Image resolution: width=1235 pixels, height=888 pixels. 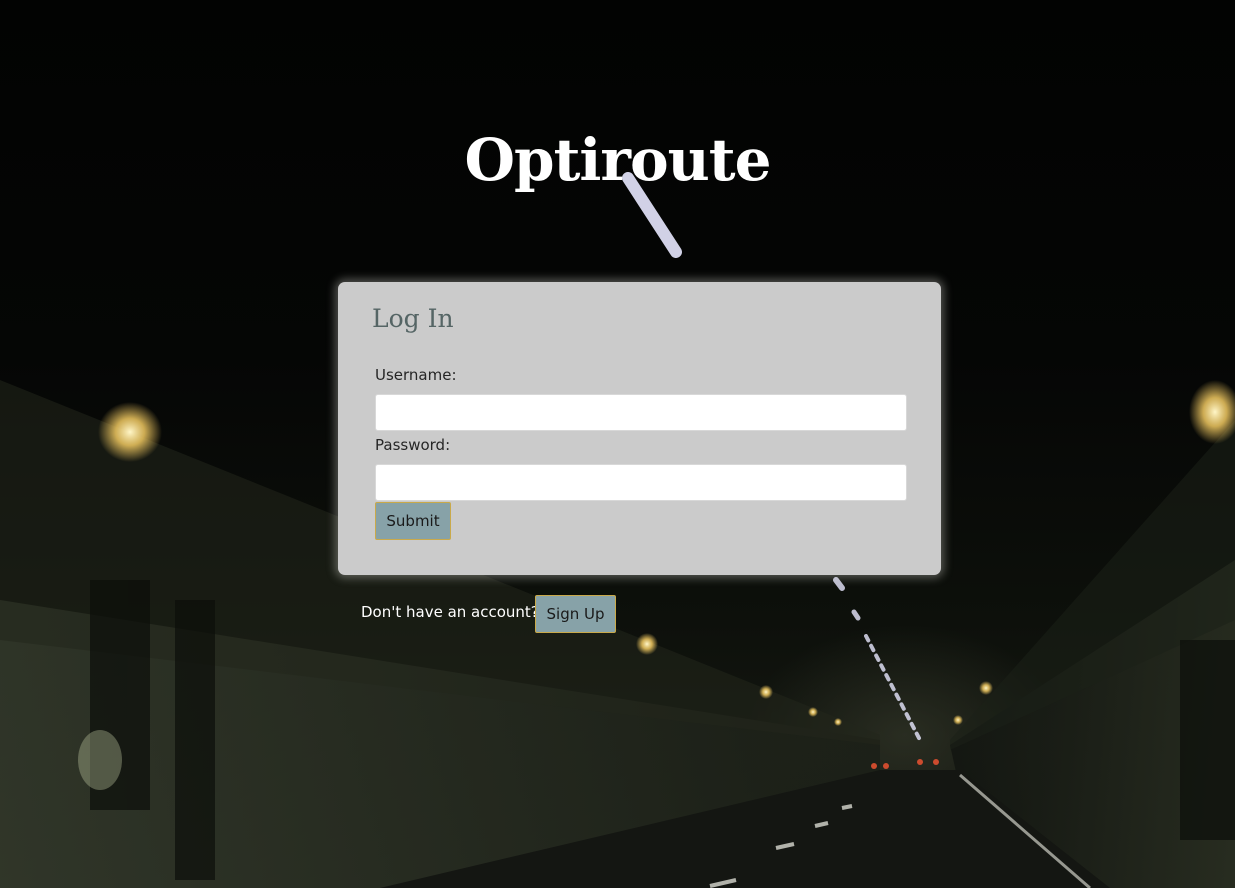 I want to click on sign-up-button: Sign Up, so click(x=575, y=614).